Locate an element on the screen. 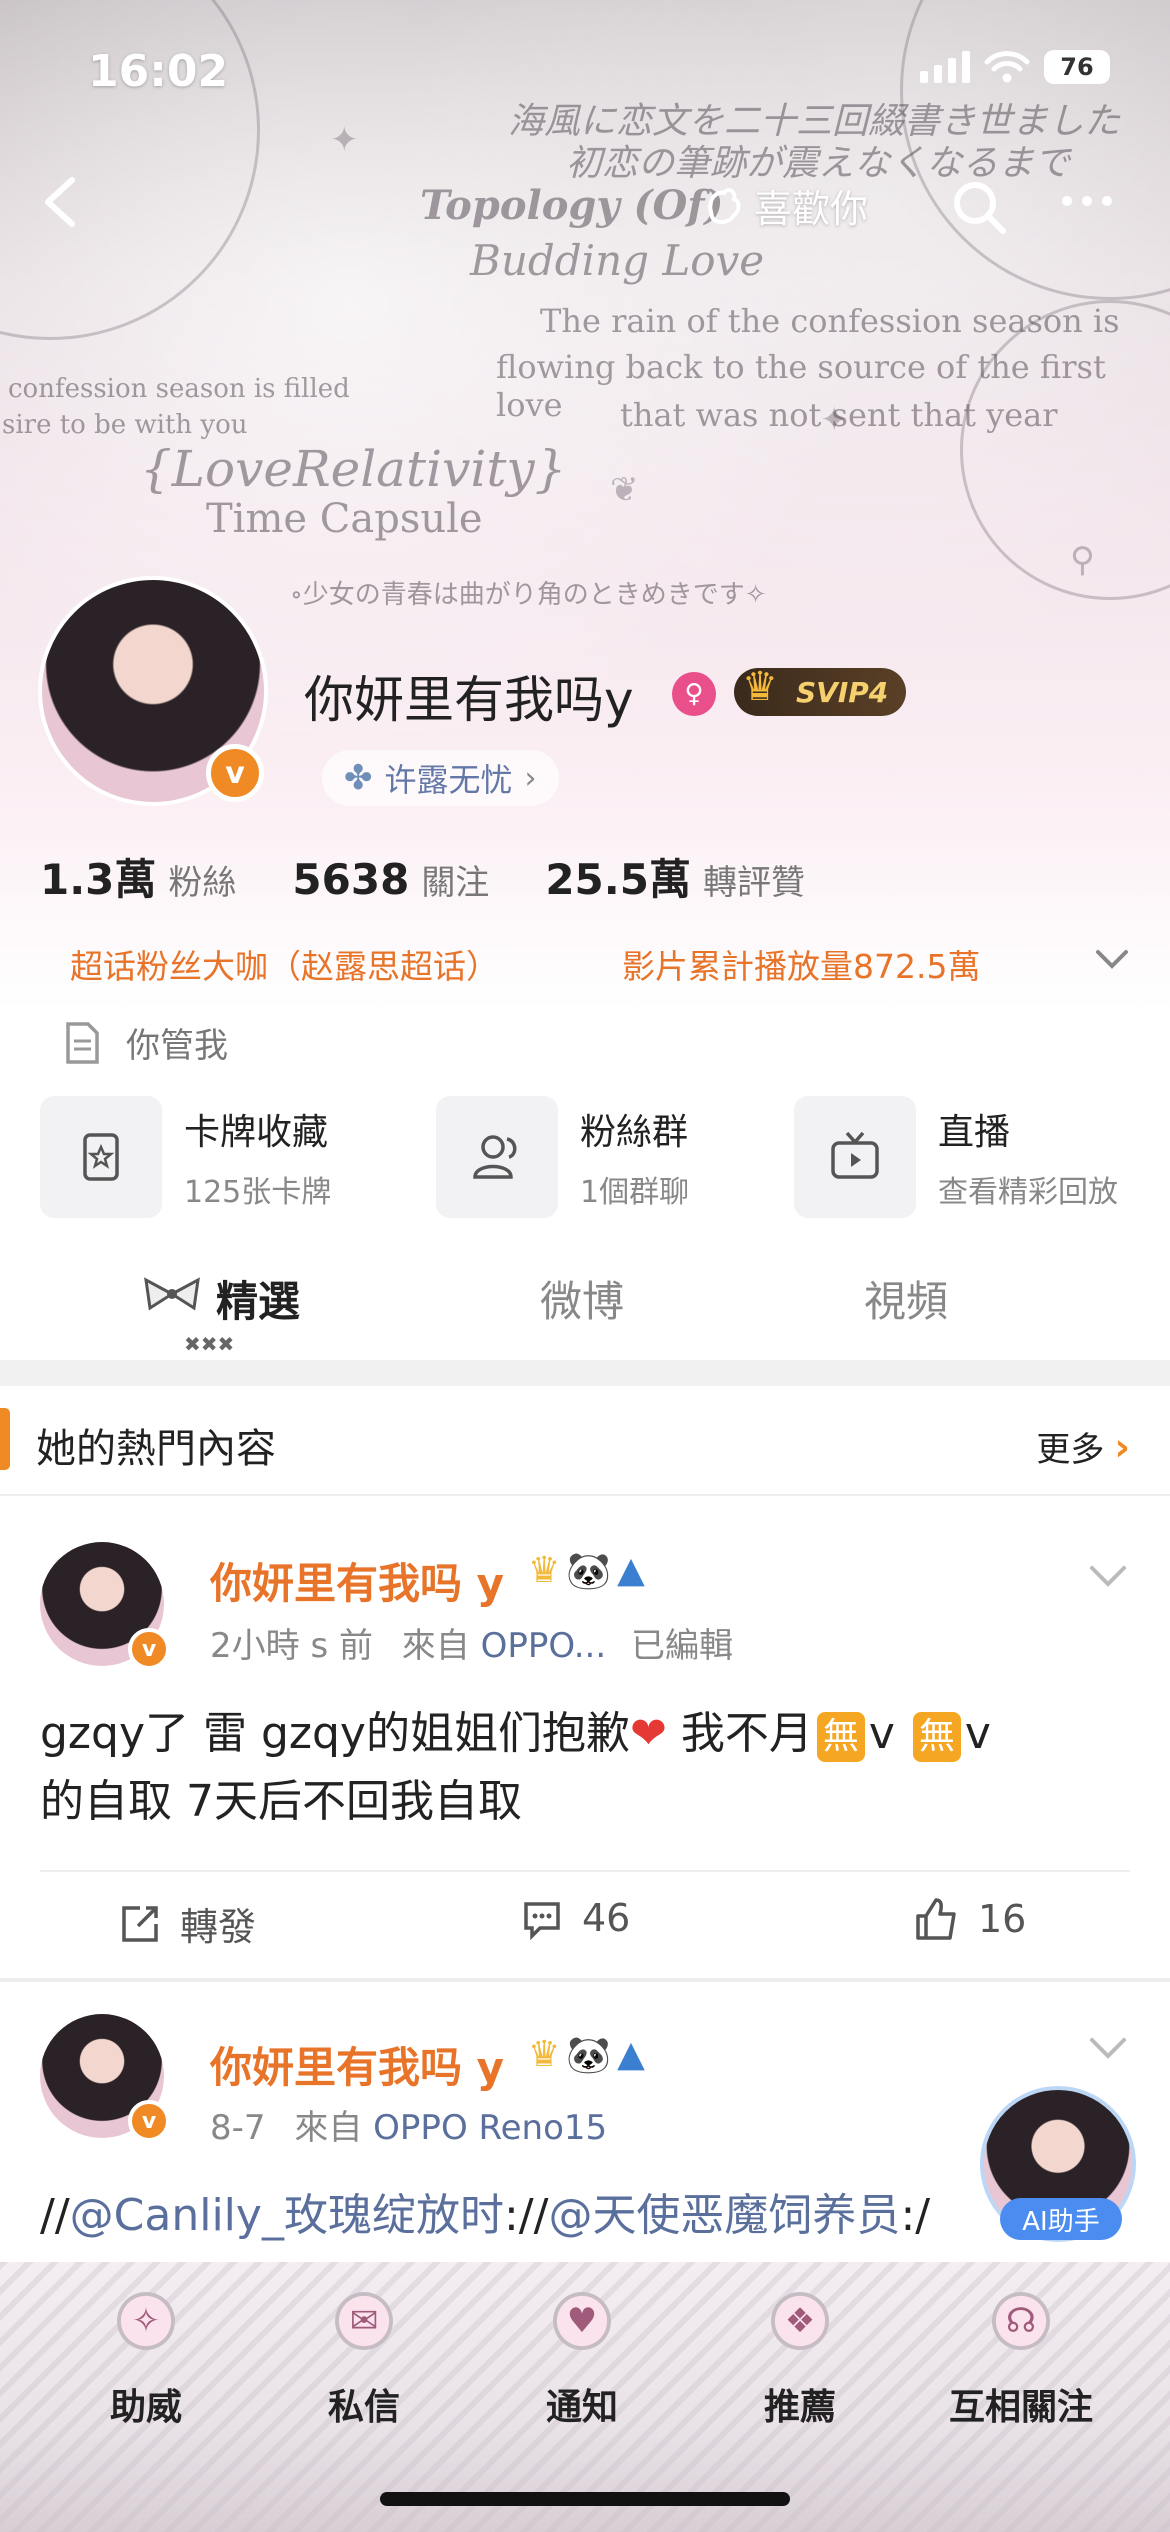  tool-title: 直播 is located at coordinates (974, 1132).